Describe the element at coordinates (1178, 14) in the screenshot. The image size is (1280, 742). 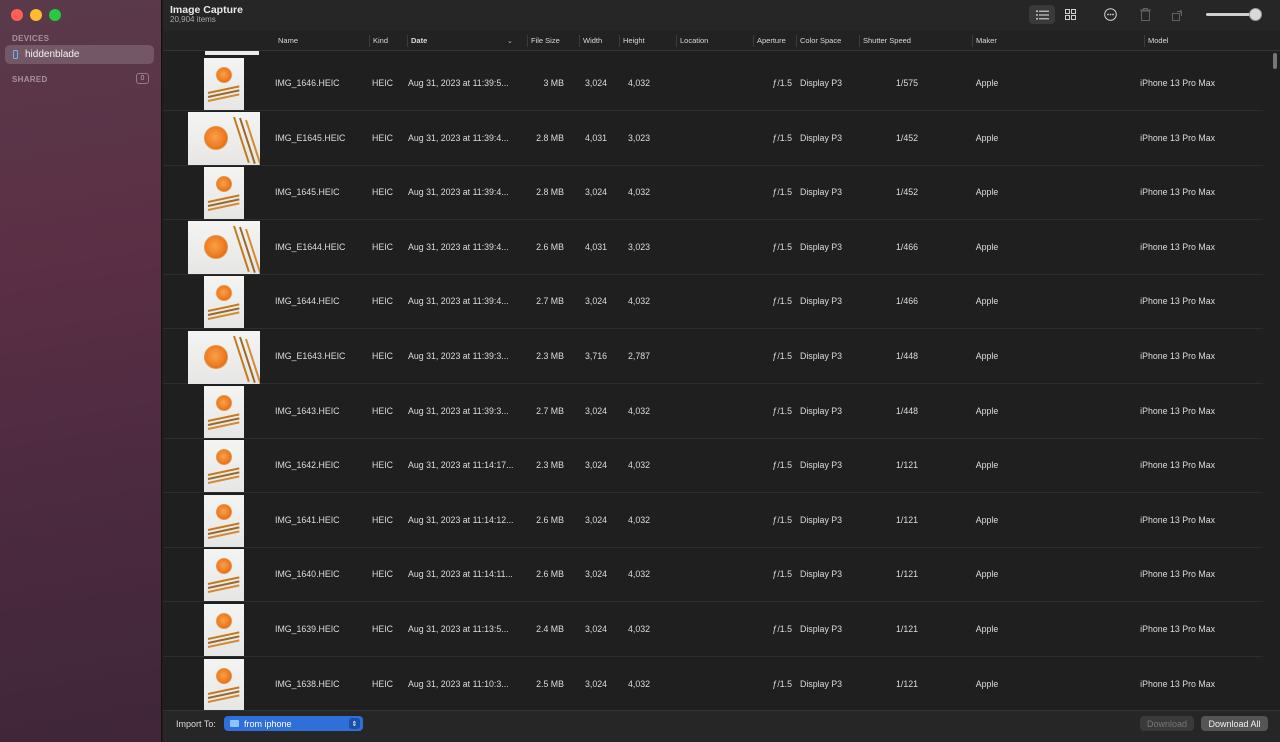
I see `rotate-button` at that location.